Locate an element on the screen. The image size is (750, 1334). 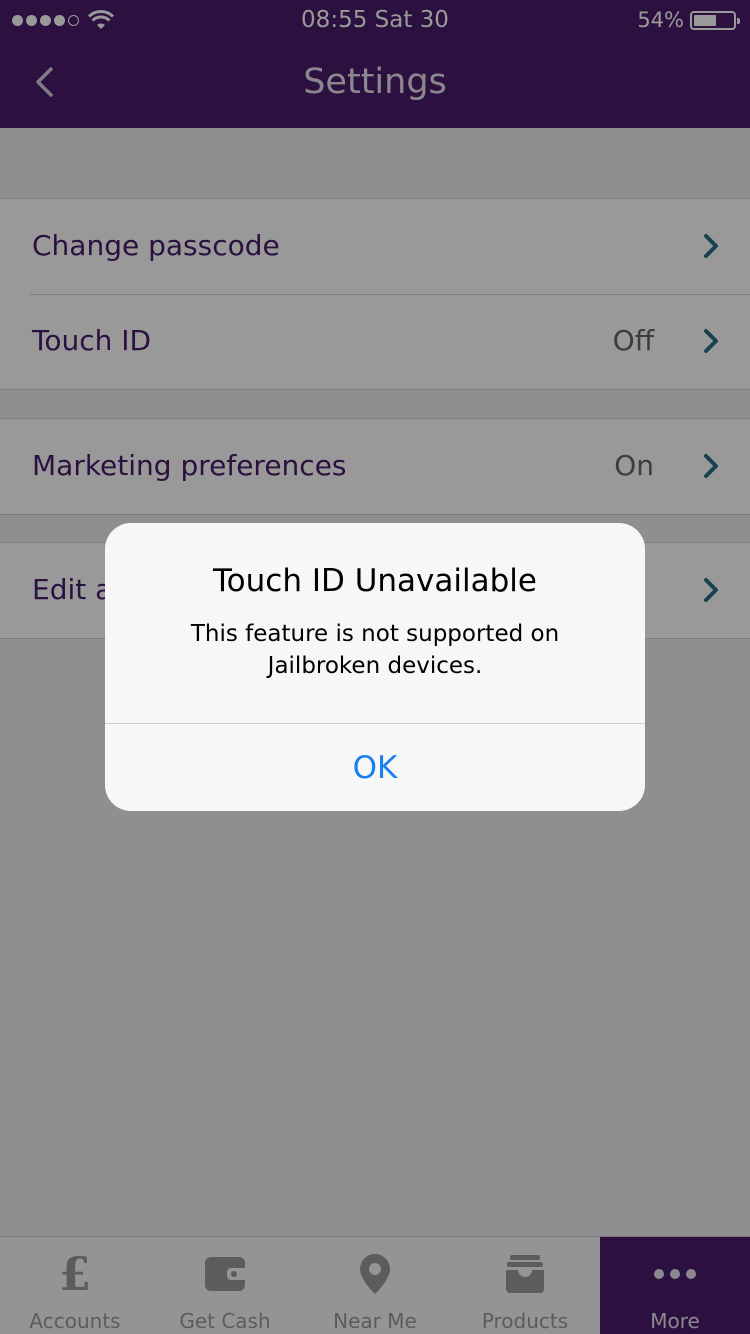
alert-title: Touch ID Unavailable is located at coordinates (375, 581).